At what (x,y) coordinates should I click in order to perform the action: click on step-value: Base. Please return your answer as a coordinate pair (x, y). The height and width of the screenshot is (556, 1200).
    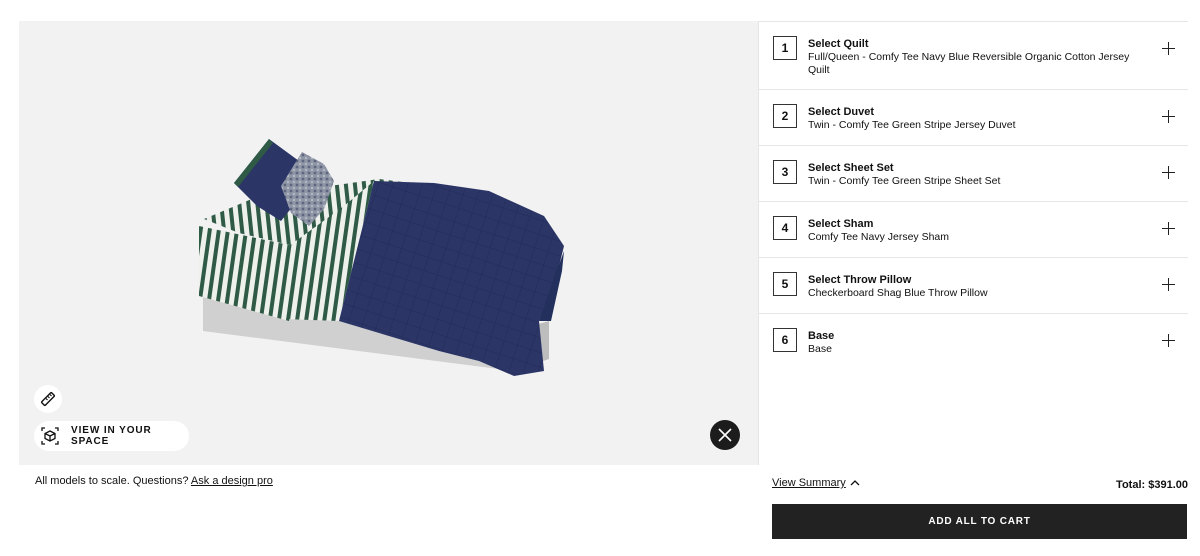
    Looking at the image, I should click on (820, 349).